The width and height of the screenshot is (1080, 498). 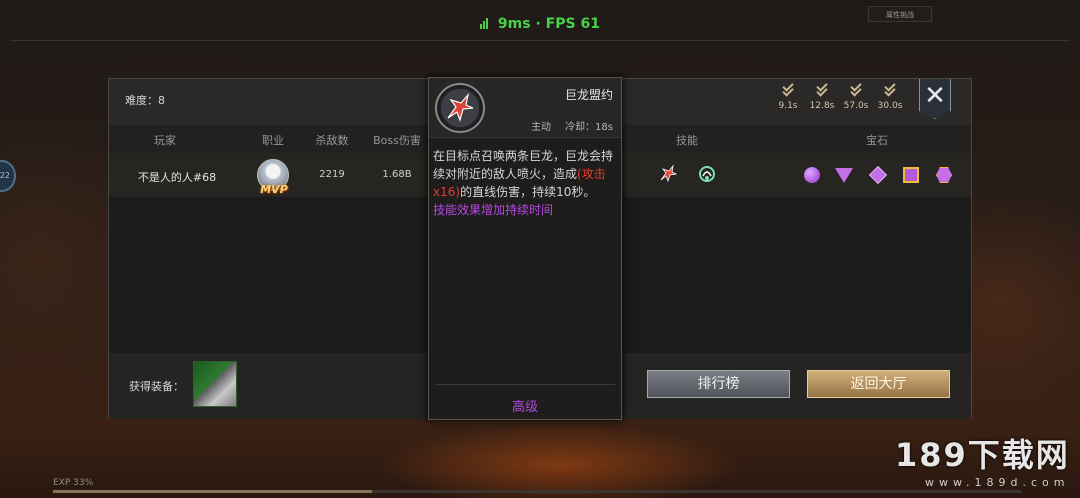 What do you see at coordinates (397, 140) in the screenshot?
I see `col-boss-damage: Boss伤害` at bounding box center [397, 140].